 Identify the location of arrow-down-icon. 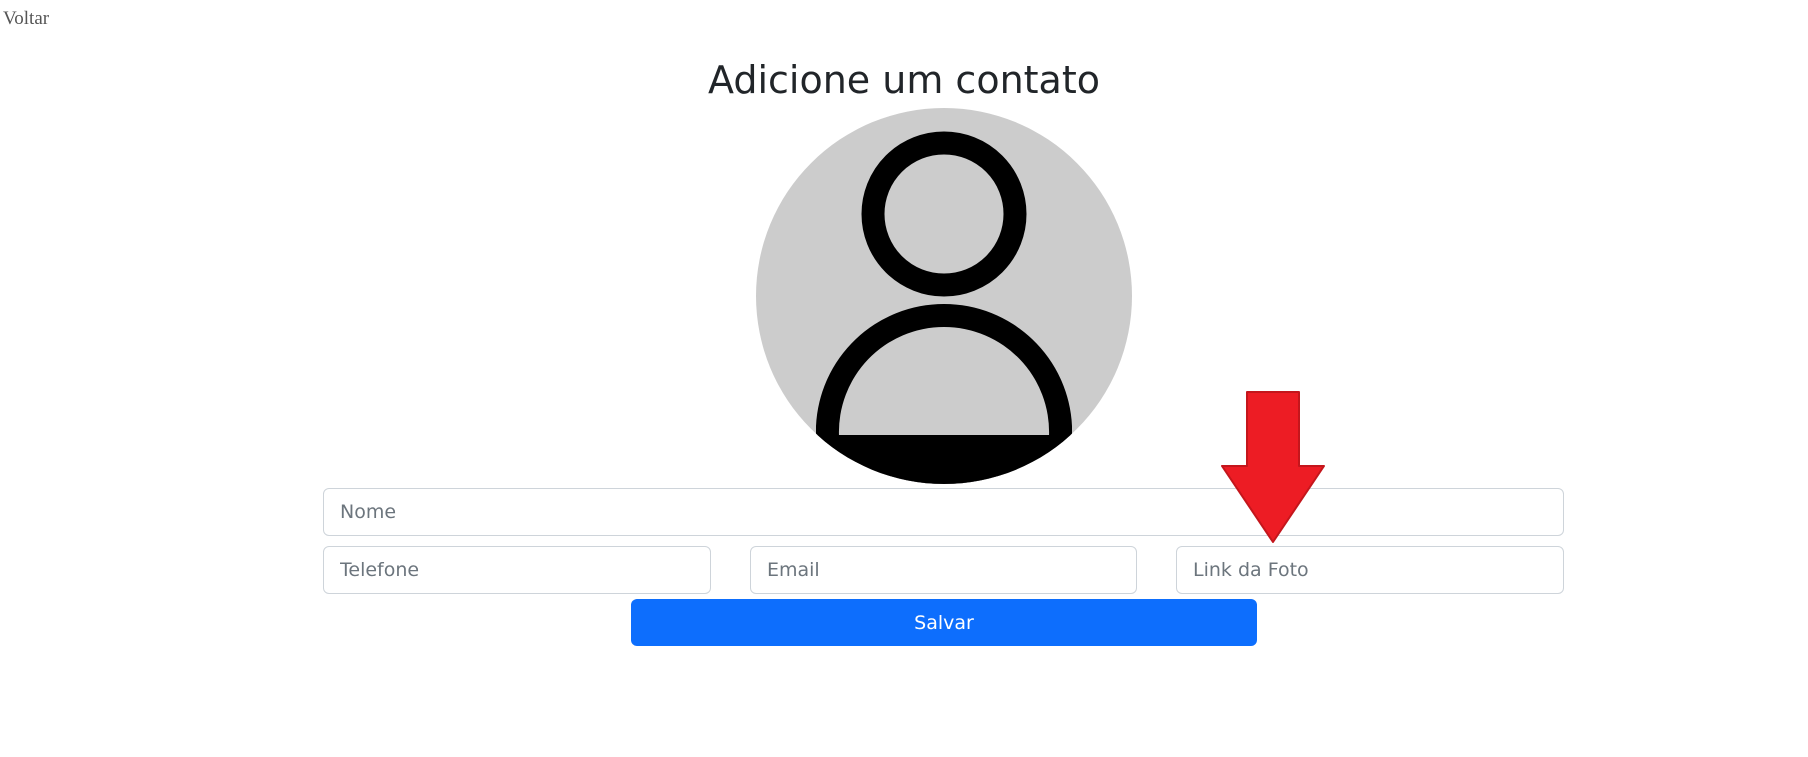
(1273, 467).